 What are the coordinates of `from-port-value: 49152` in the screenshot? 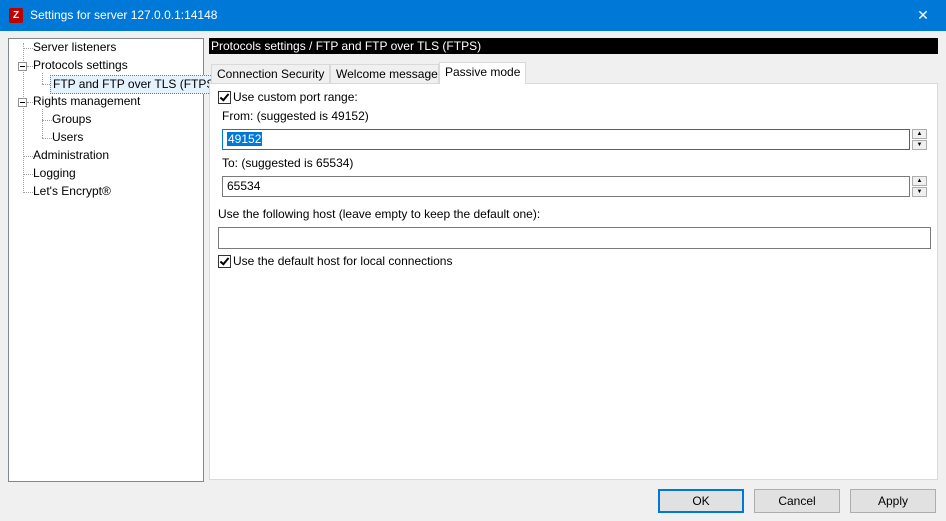 It's located at (245, 139).